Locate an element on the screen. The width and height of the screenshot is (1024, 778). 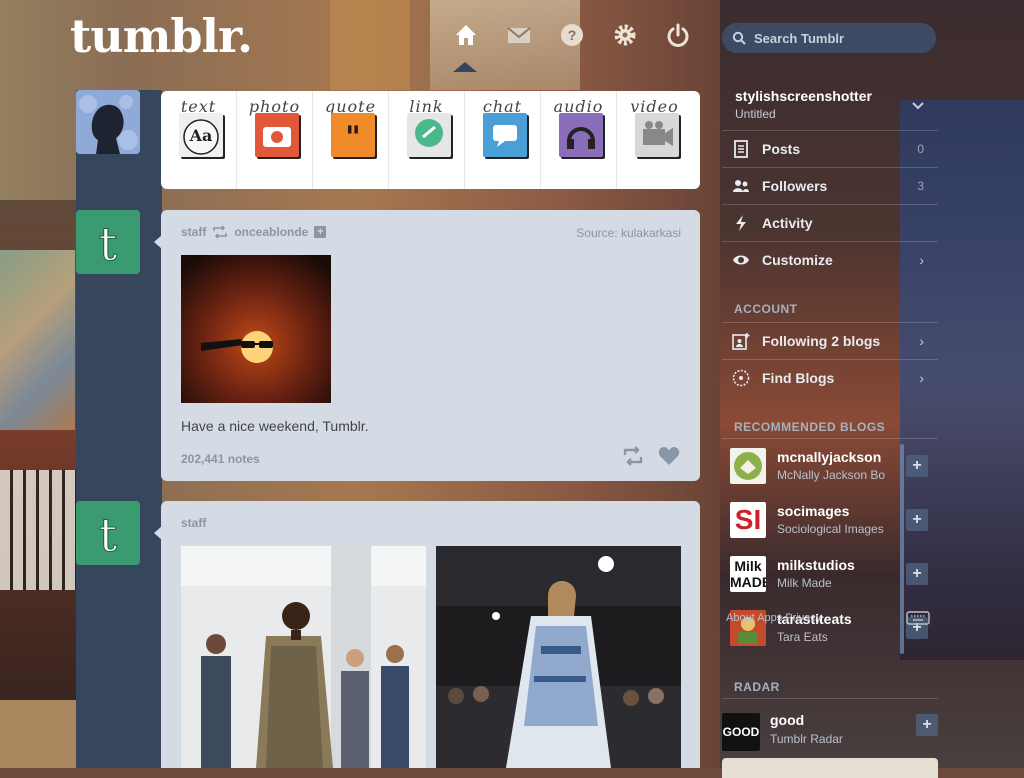
posts-count: 0 is located at coordinates (920, 149).